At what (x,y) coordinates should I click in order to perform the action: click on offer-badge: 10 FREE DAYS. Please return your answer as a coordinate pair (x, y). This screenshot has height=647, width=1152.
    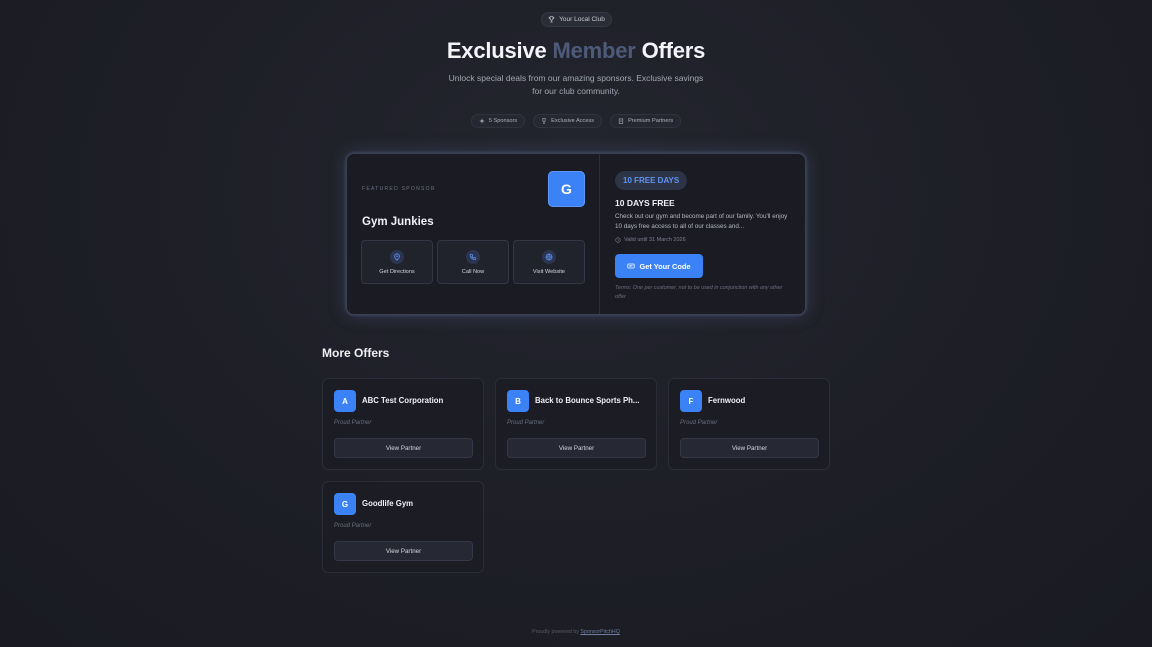
    Looking at the image, I should click on (651, 180).